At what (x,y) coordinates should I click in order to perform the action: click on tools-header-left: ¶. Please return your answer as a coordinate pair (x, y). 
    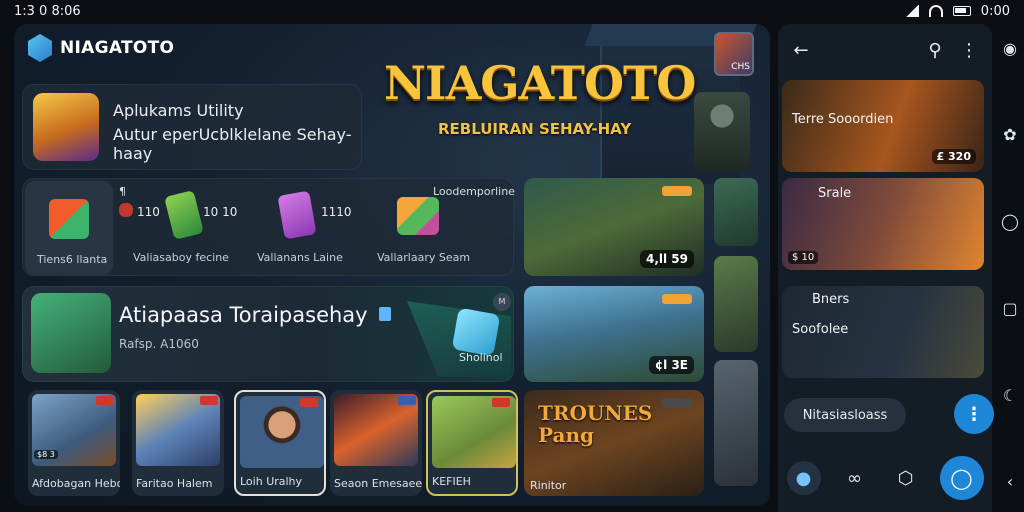
    Looking at the image, I should click on (122, 191).